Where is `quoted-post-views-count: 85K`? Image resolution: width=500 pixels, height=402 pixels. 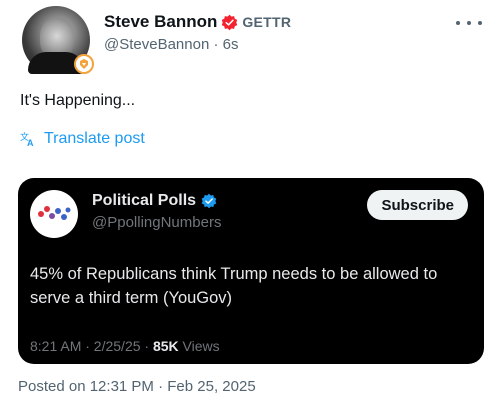
quoted-post-views-count: 85K is located at coordinates (165, 346).